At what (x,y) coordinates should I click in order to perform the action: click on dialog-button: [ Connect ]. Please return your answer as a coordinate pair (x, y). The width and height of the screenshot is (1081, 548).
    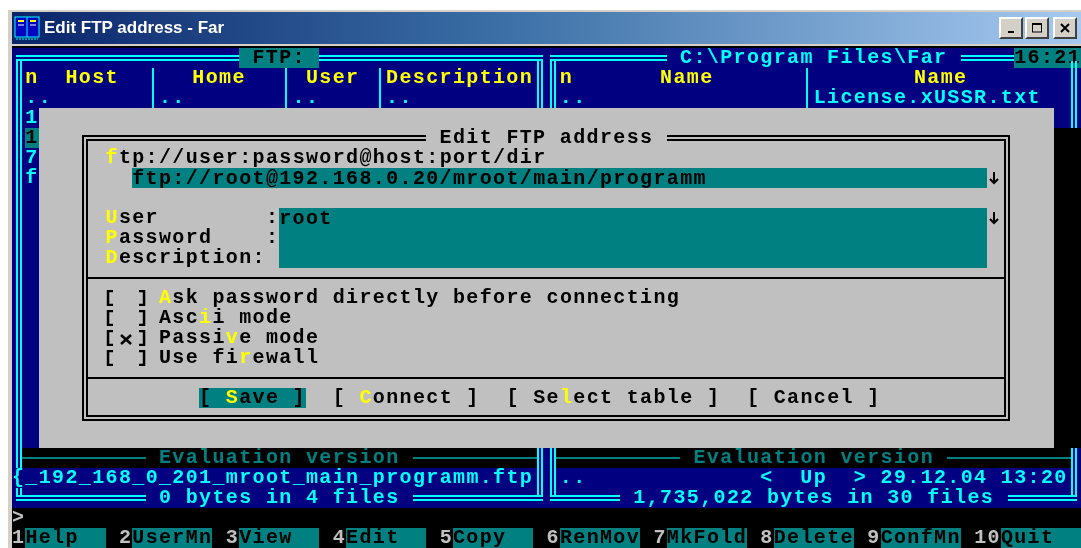
    Looking at the image, I should click on (406, 398).